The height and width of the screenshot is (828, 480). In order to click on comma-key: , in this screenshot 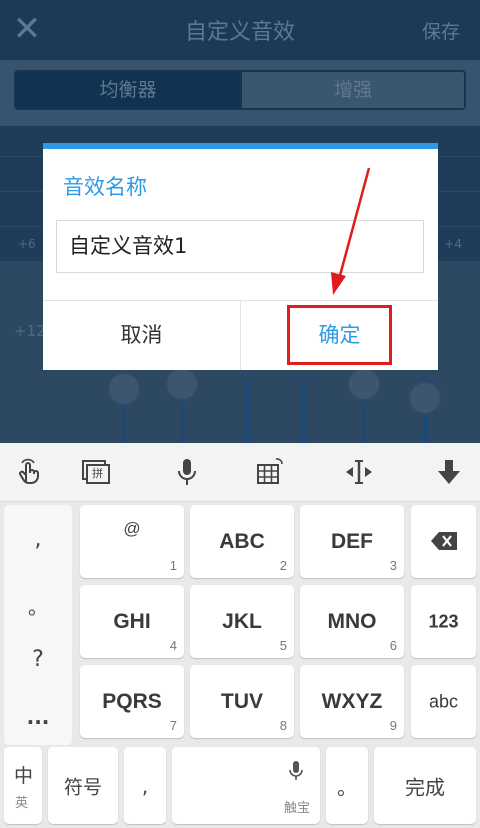, I will do `click(145, 785)`.